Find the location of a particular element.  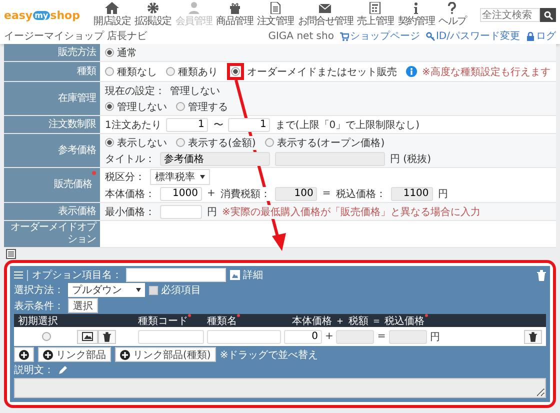

checkbox is located at coordinates (153, 290).